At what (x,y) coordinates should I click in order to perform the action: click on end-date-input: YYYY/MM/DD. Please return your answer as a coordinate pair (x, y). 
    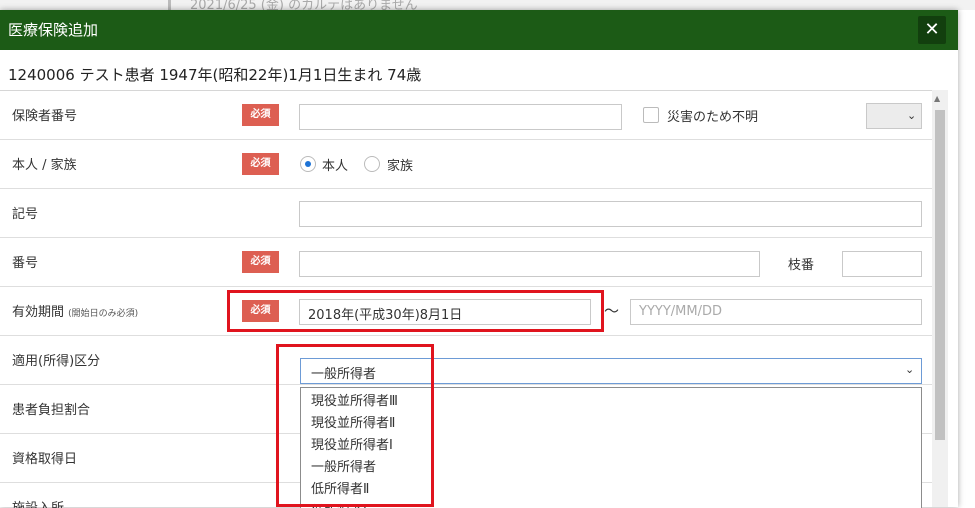
    Looking at the image, I should click on (776, 312).